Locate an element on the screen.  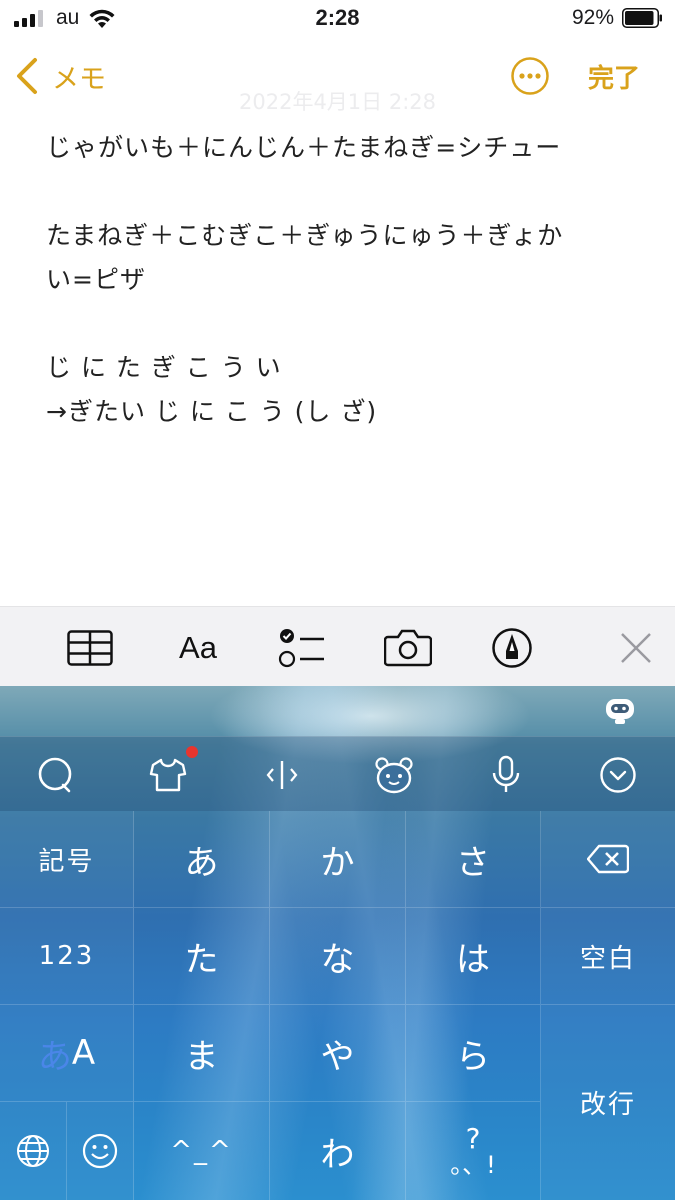
key-abc-kana-label: あ is located at coordinates (54, 1056).